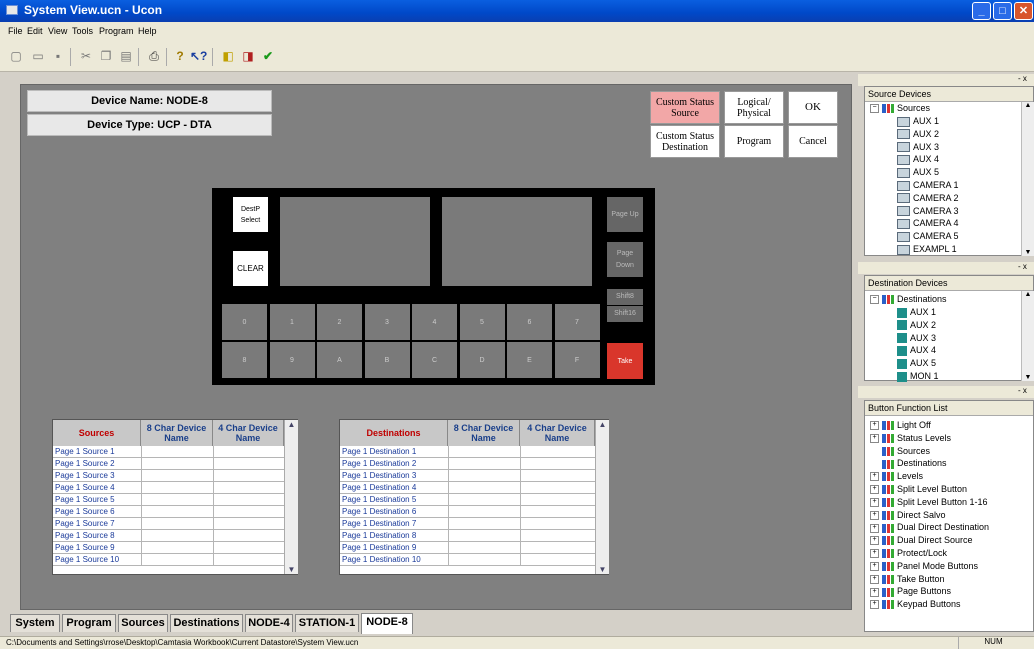 This screenshot has height=649, width=1034. What do you see at coordinates (387, 623) in the screenshot?
I see `tab-node-8: NODE-8` at bounding box center [387, 623].